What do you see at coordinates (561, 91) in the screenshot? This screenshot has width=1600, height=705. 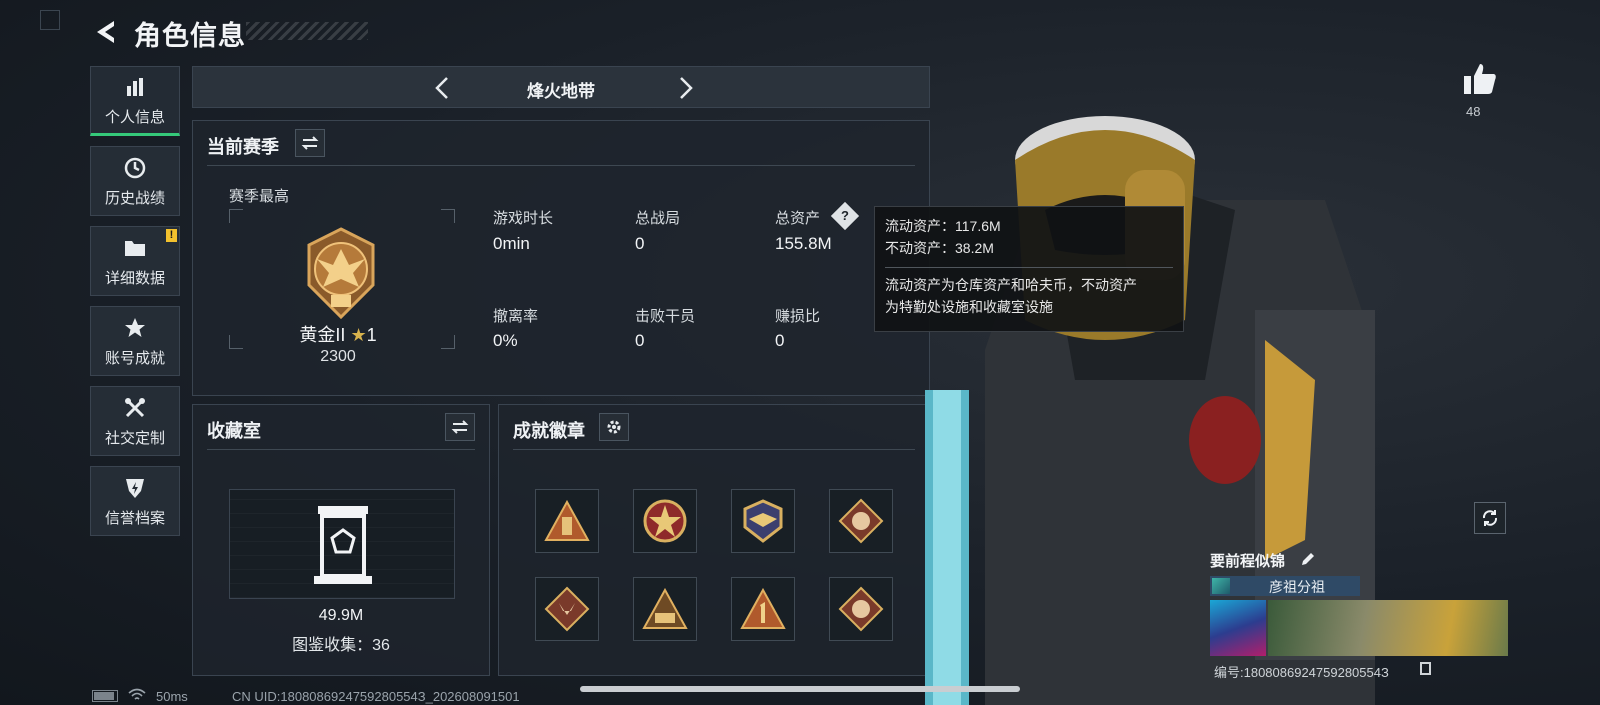 I see `season-mode-title: 烽火地带` at bounding box center [561, 91].